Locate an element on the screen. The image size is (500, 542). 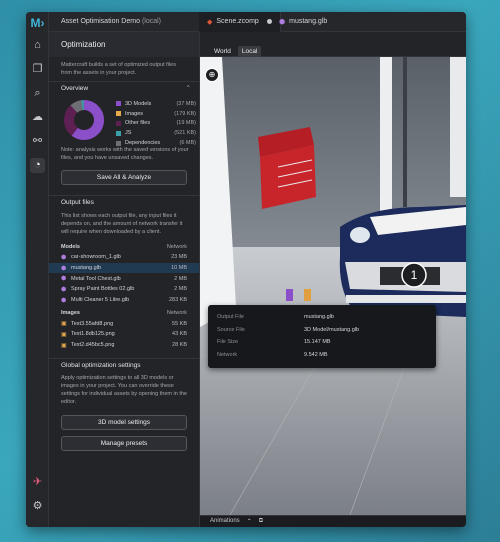
legend-item: Other files (19 MB) is located at coordinates (156, 124).